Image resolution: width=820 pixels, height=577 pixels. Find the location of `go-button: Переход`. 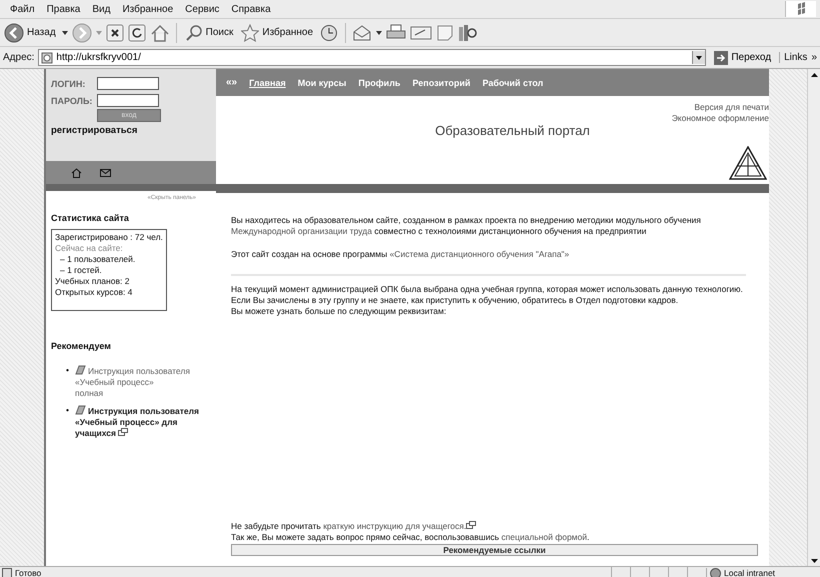

go-button: Переход is located at coordinates (743, 57).